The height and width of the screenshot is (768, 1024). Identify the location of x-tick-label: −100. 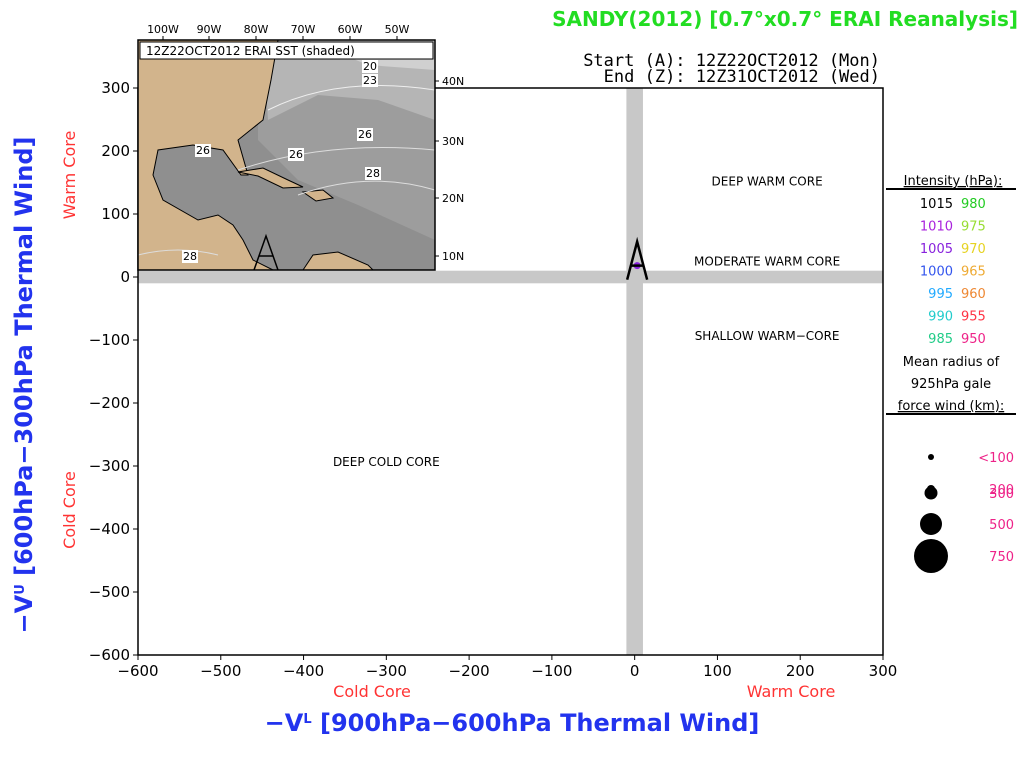
(551, 671).